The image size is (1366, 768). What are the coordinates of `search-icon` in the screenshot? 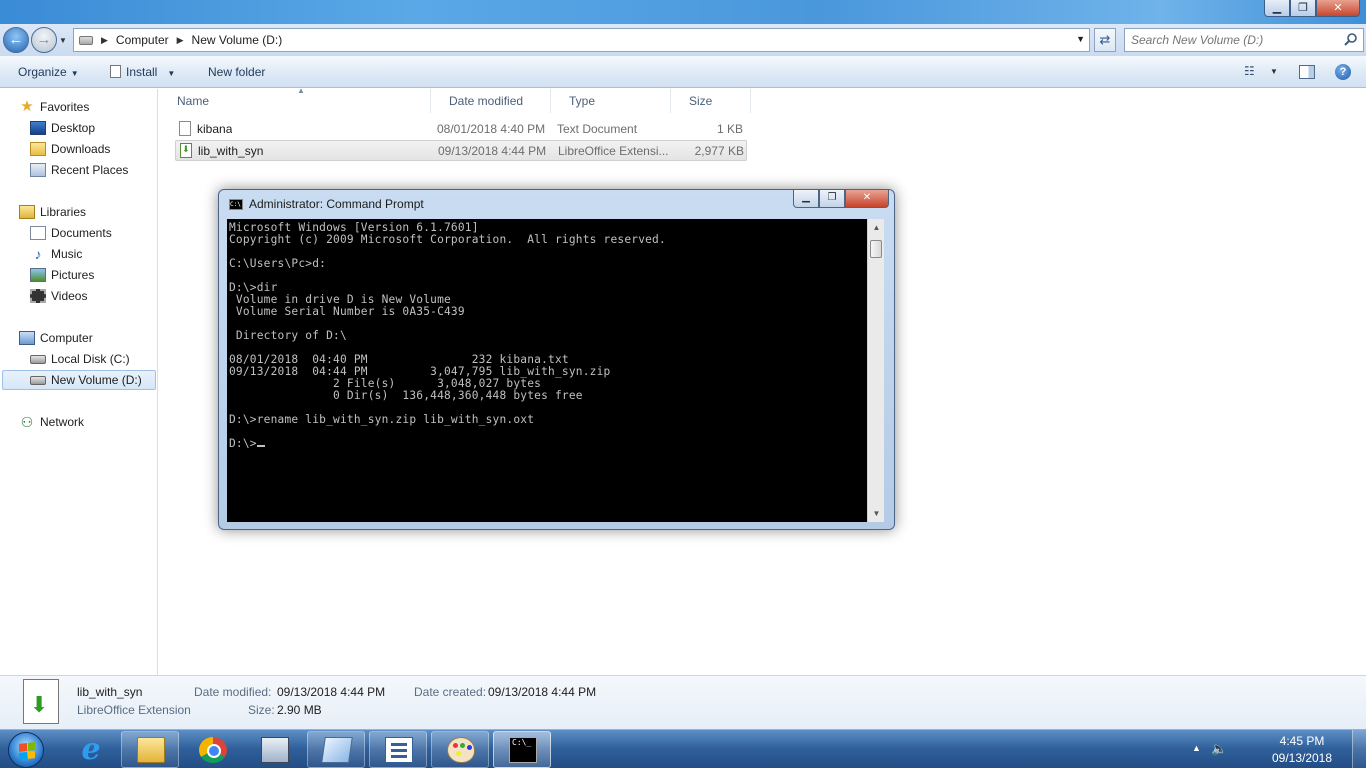 It's located at (1351, 39).